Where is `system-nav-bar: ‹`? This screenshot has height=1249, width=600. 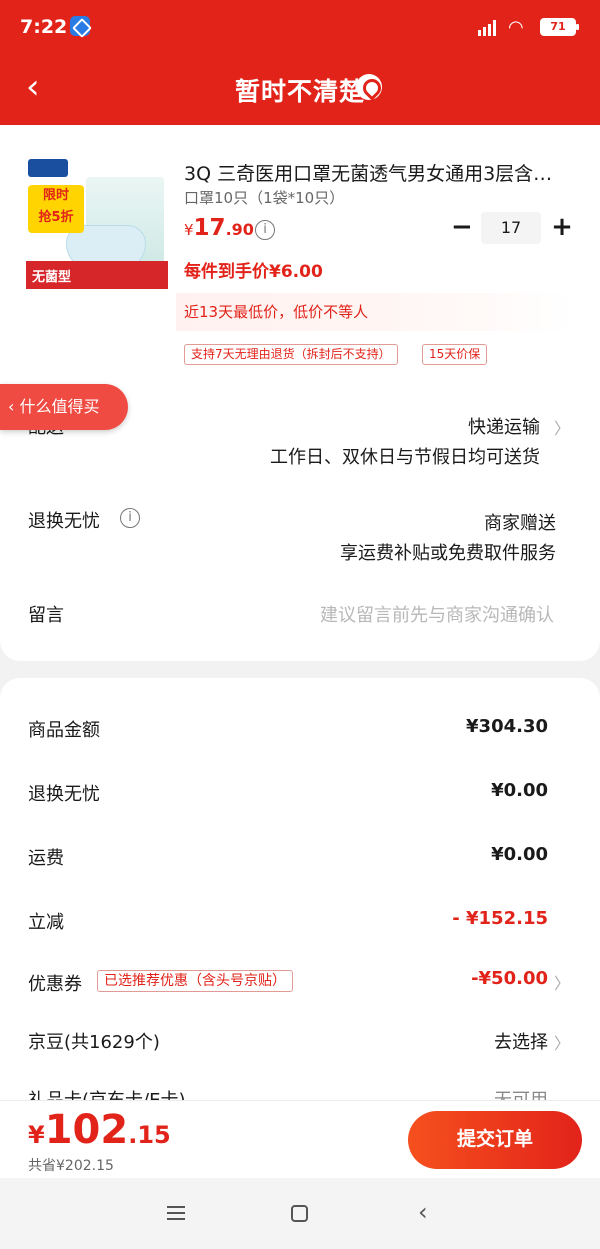
system-nav-bar: ‹ is located at coordinates (300, 1213).